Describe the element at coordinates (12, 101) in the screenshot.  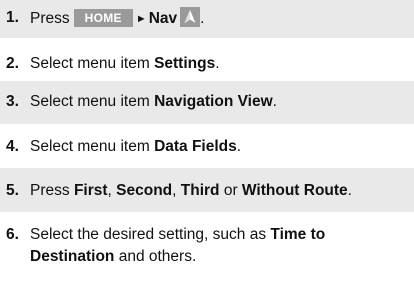
I see `step-number: 3.` at that location.